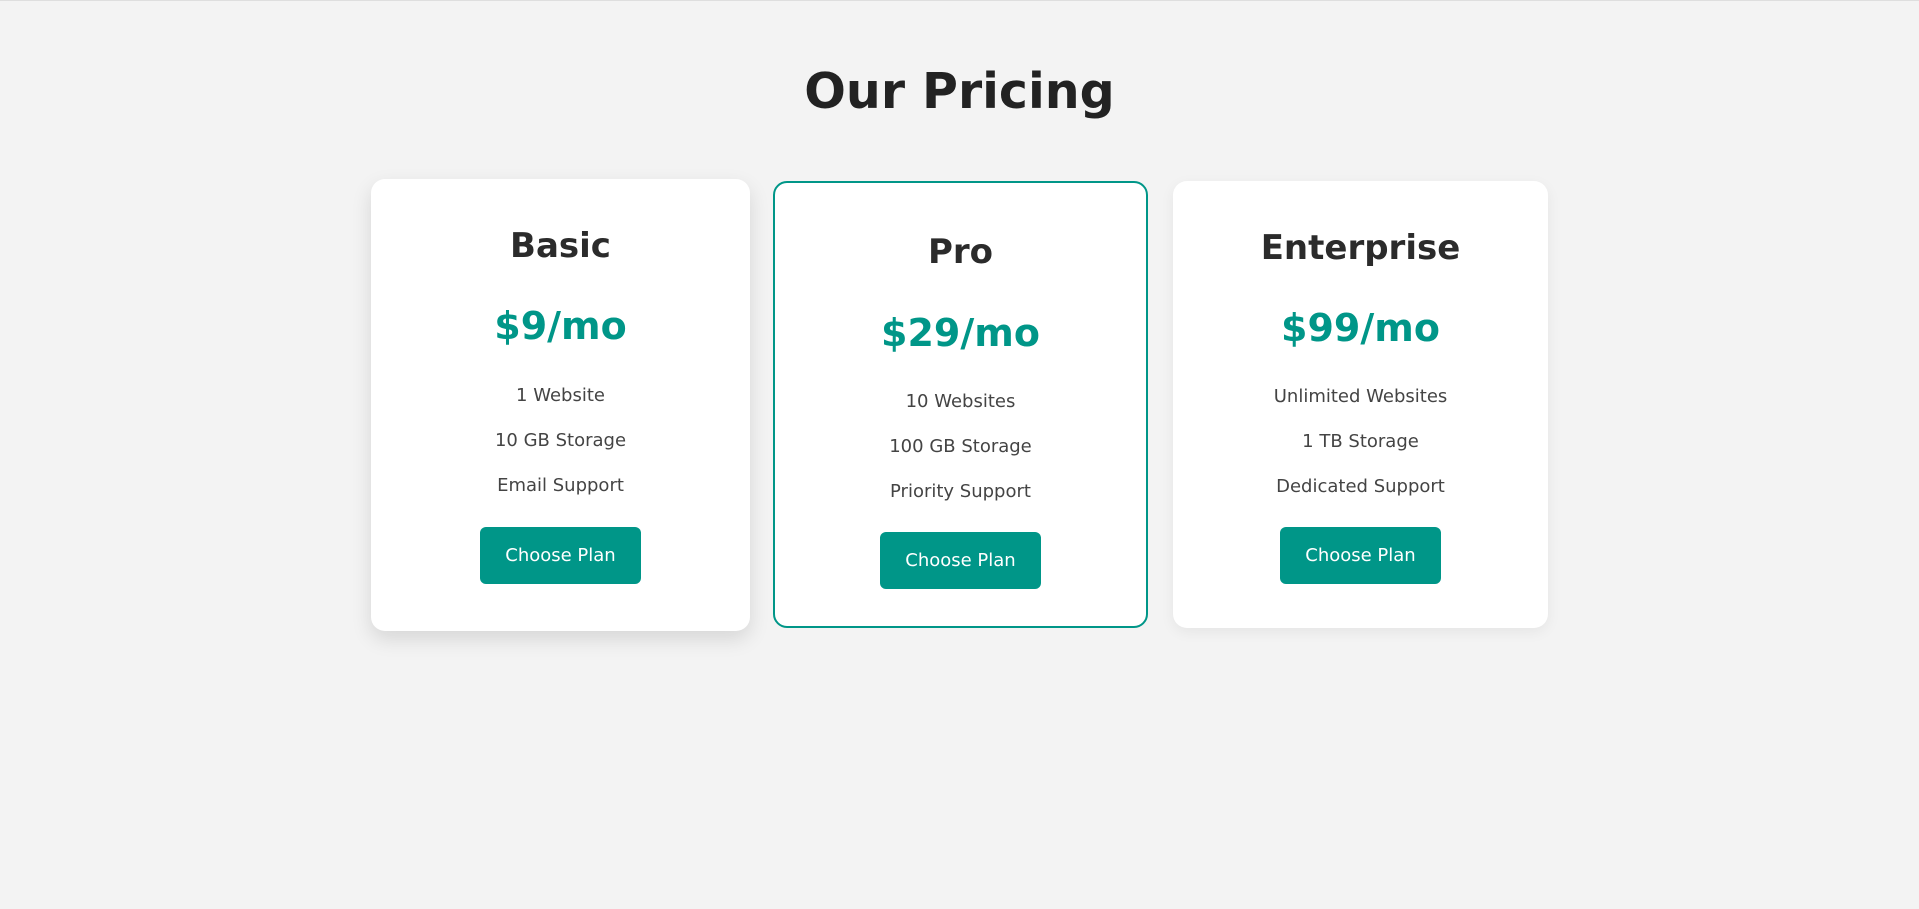 This screenshot has height=909, width=1919. I want to click on plan-price: $29/mo, so click(960, 333).